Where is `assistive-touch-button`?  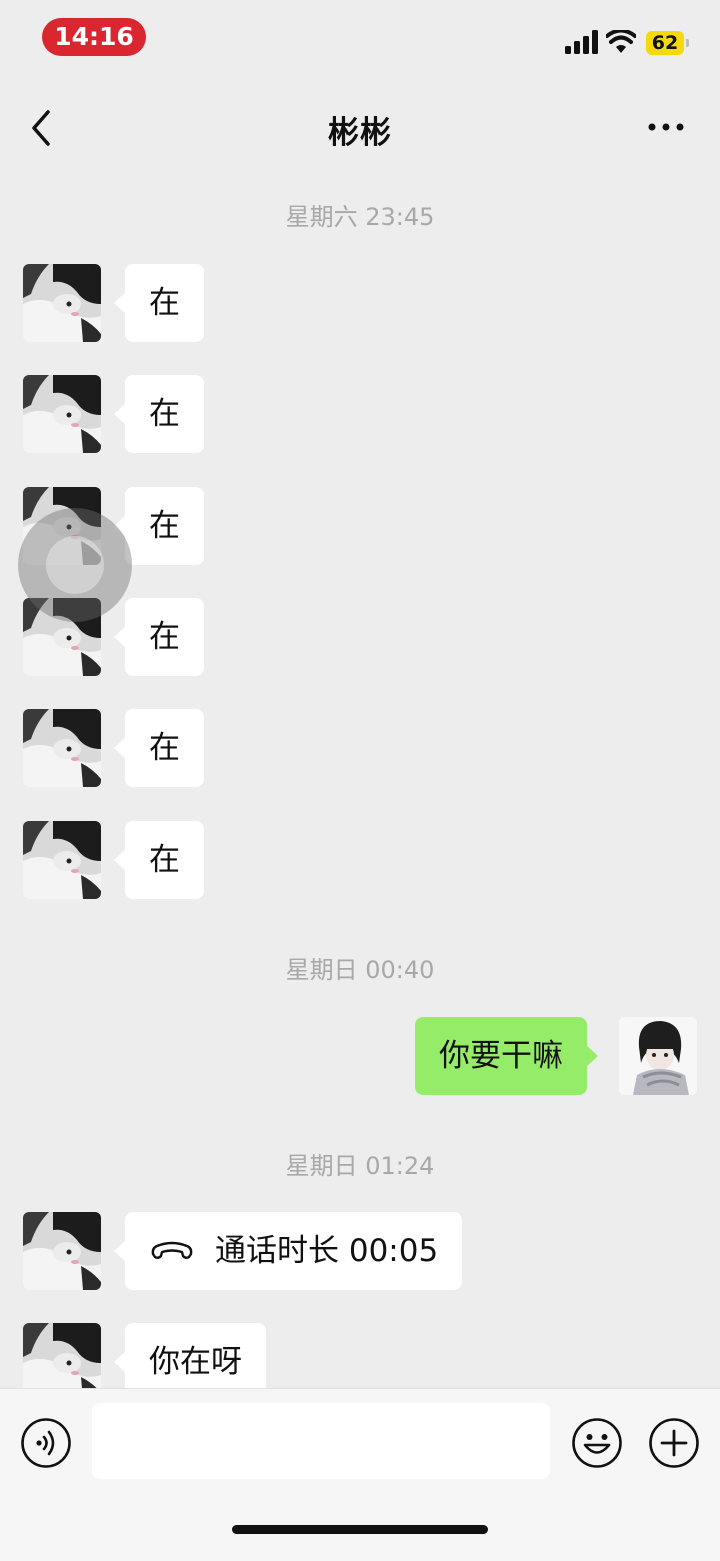
assistive-touch-button is located at coordinates (75, 565).